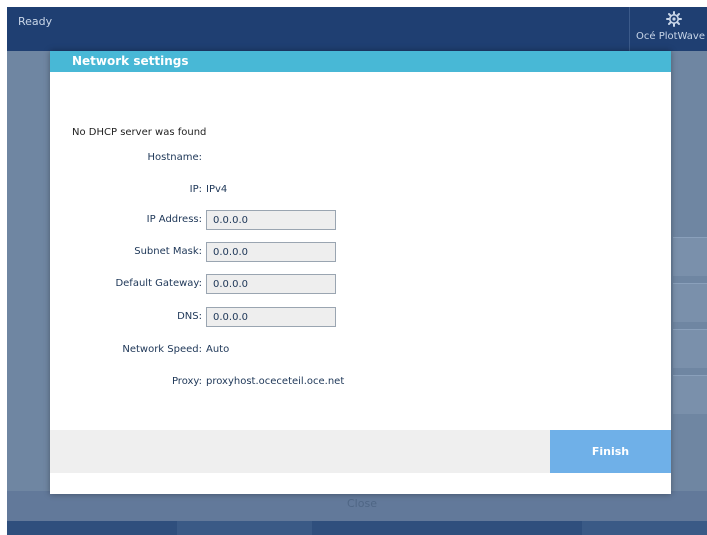 This screenshot has height=535, width=707. What do you see at coordinates (271, 284) in the screenshot?
I see `default-gateway-input` at bounding box center [271, 284].